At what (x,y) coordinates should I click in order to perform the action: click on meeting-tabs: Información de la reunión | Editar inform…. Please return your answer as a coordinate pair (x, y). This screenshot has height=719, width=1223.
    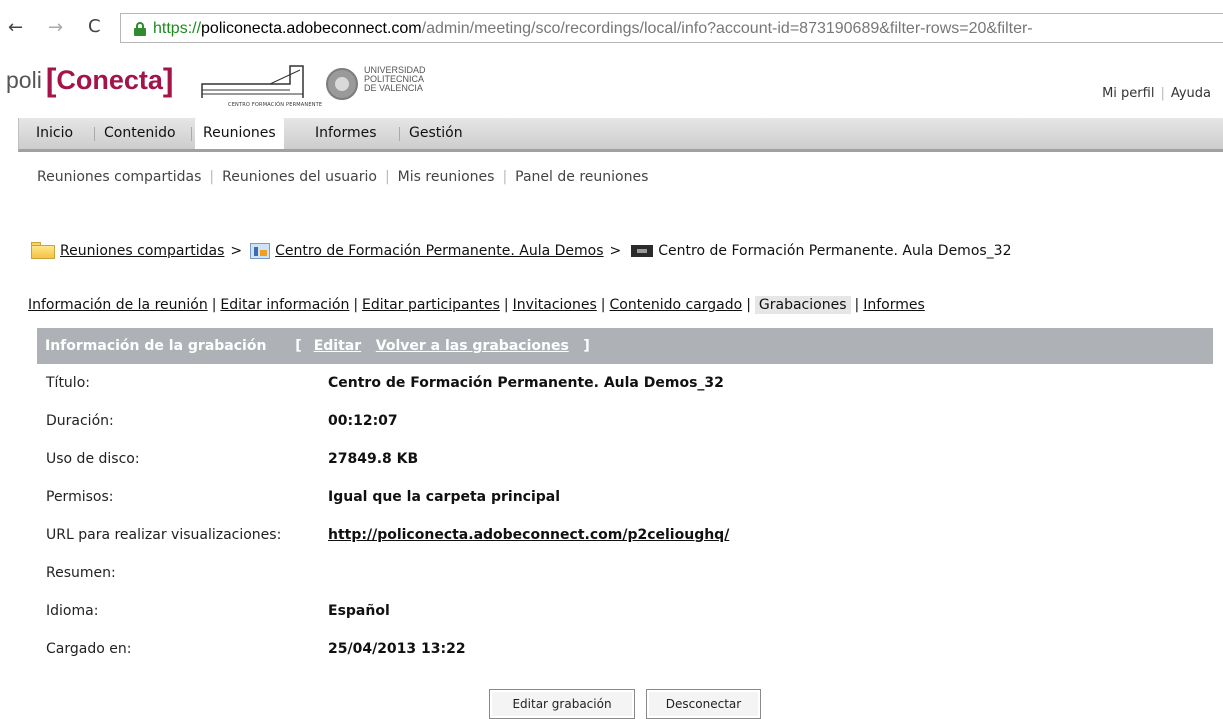
    Looking at the image, I should click on (476, 305).